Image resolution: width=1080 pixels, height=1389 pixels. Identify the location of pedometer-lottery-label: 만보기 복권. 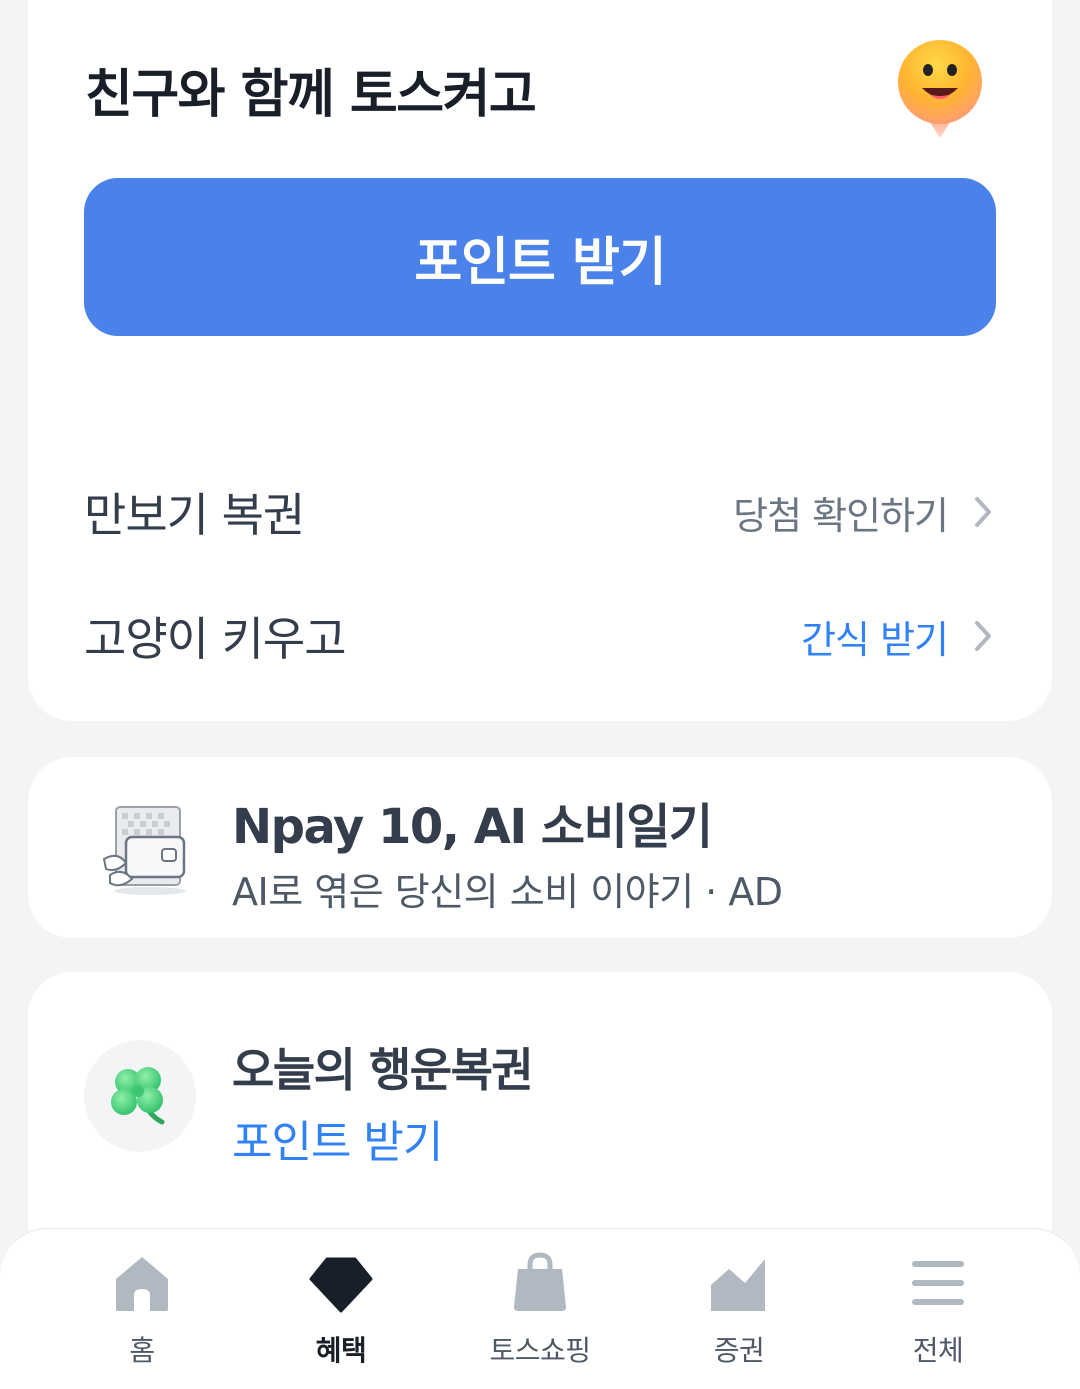
(194, 515).